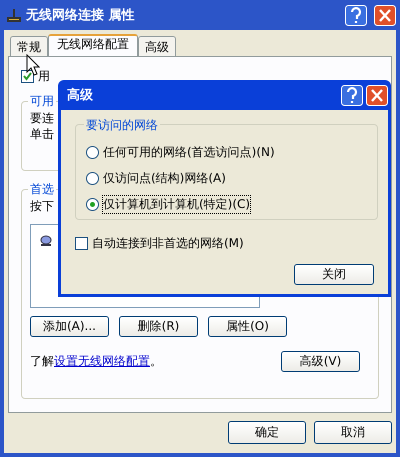  What do you see at coordinates (168, 243) in the screenshot?
I see `checkbox-label: 自动连接到非首选的网络(M)` at bounding box center [168, 243].